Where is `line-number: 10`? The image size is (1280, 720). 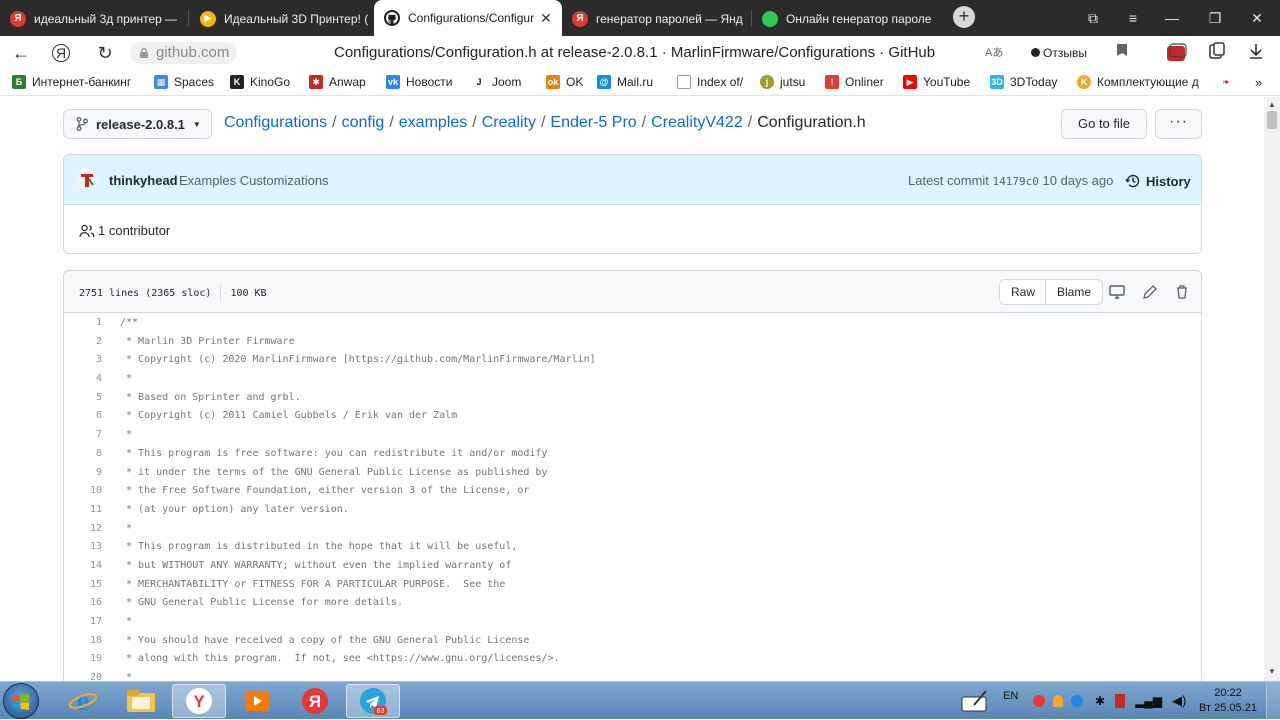
line-number: 10 is located at coordinates (83, 491).